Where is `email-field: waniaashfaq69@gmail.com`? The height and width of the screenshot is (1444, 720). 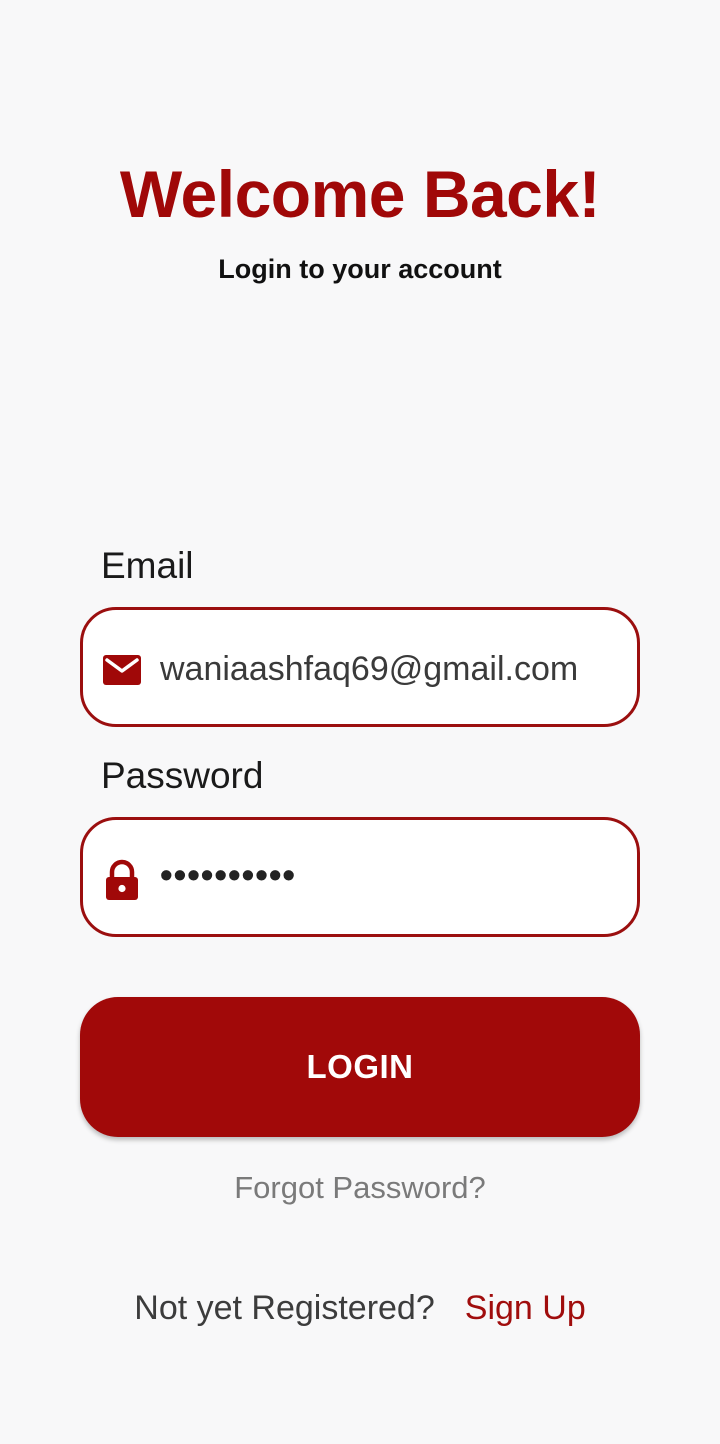 email-field: waniaashfaq69@gmail.com is located at coordinates (360, 667).